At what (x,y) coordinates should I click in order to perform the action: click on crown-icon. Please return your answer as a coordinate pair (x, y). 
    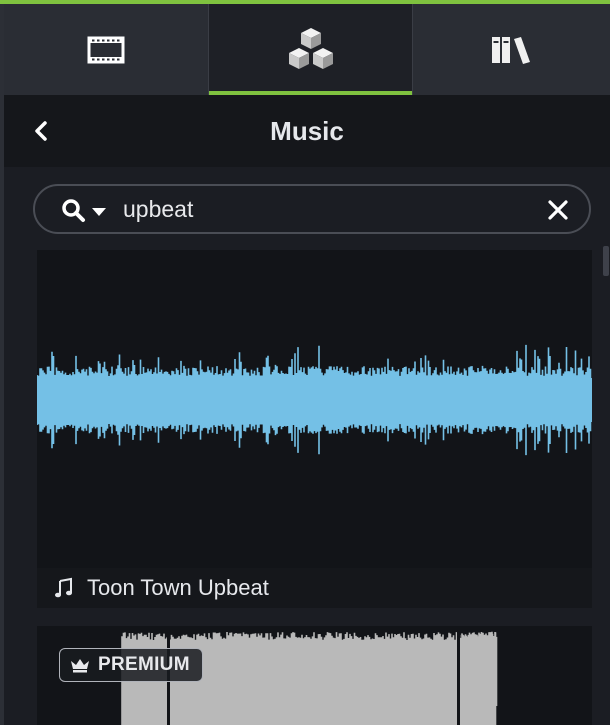
    Looking at the image, I should click on (80, 666).